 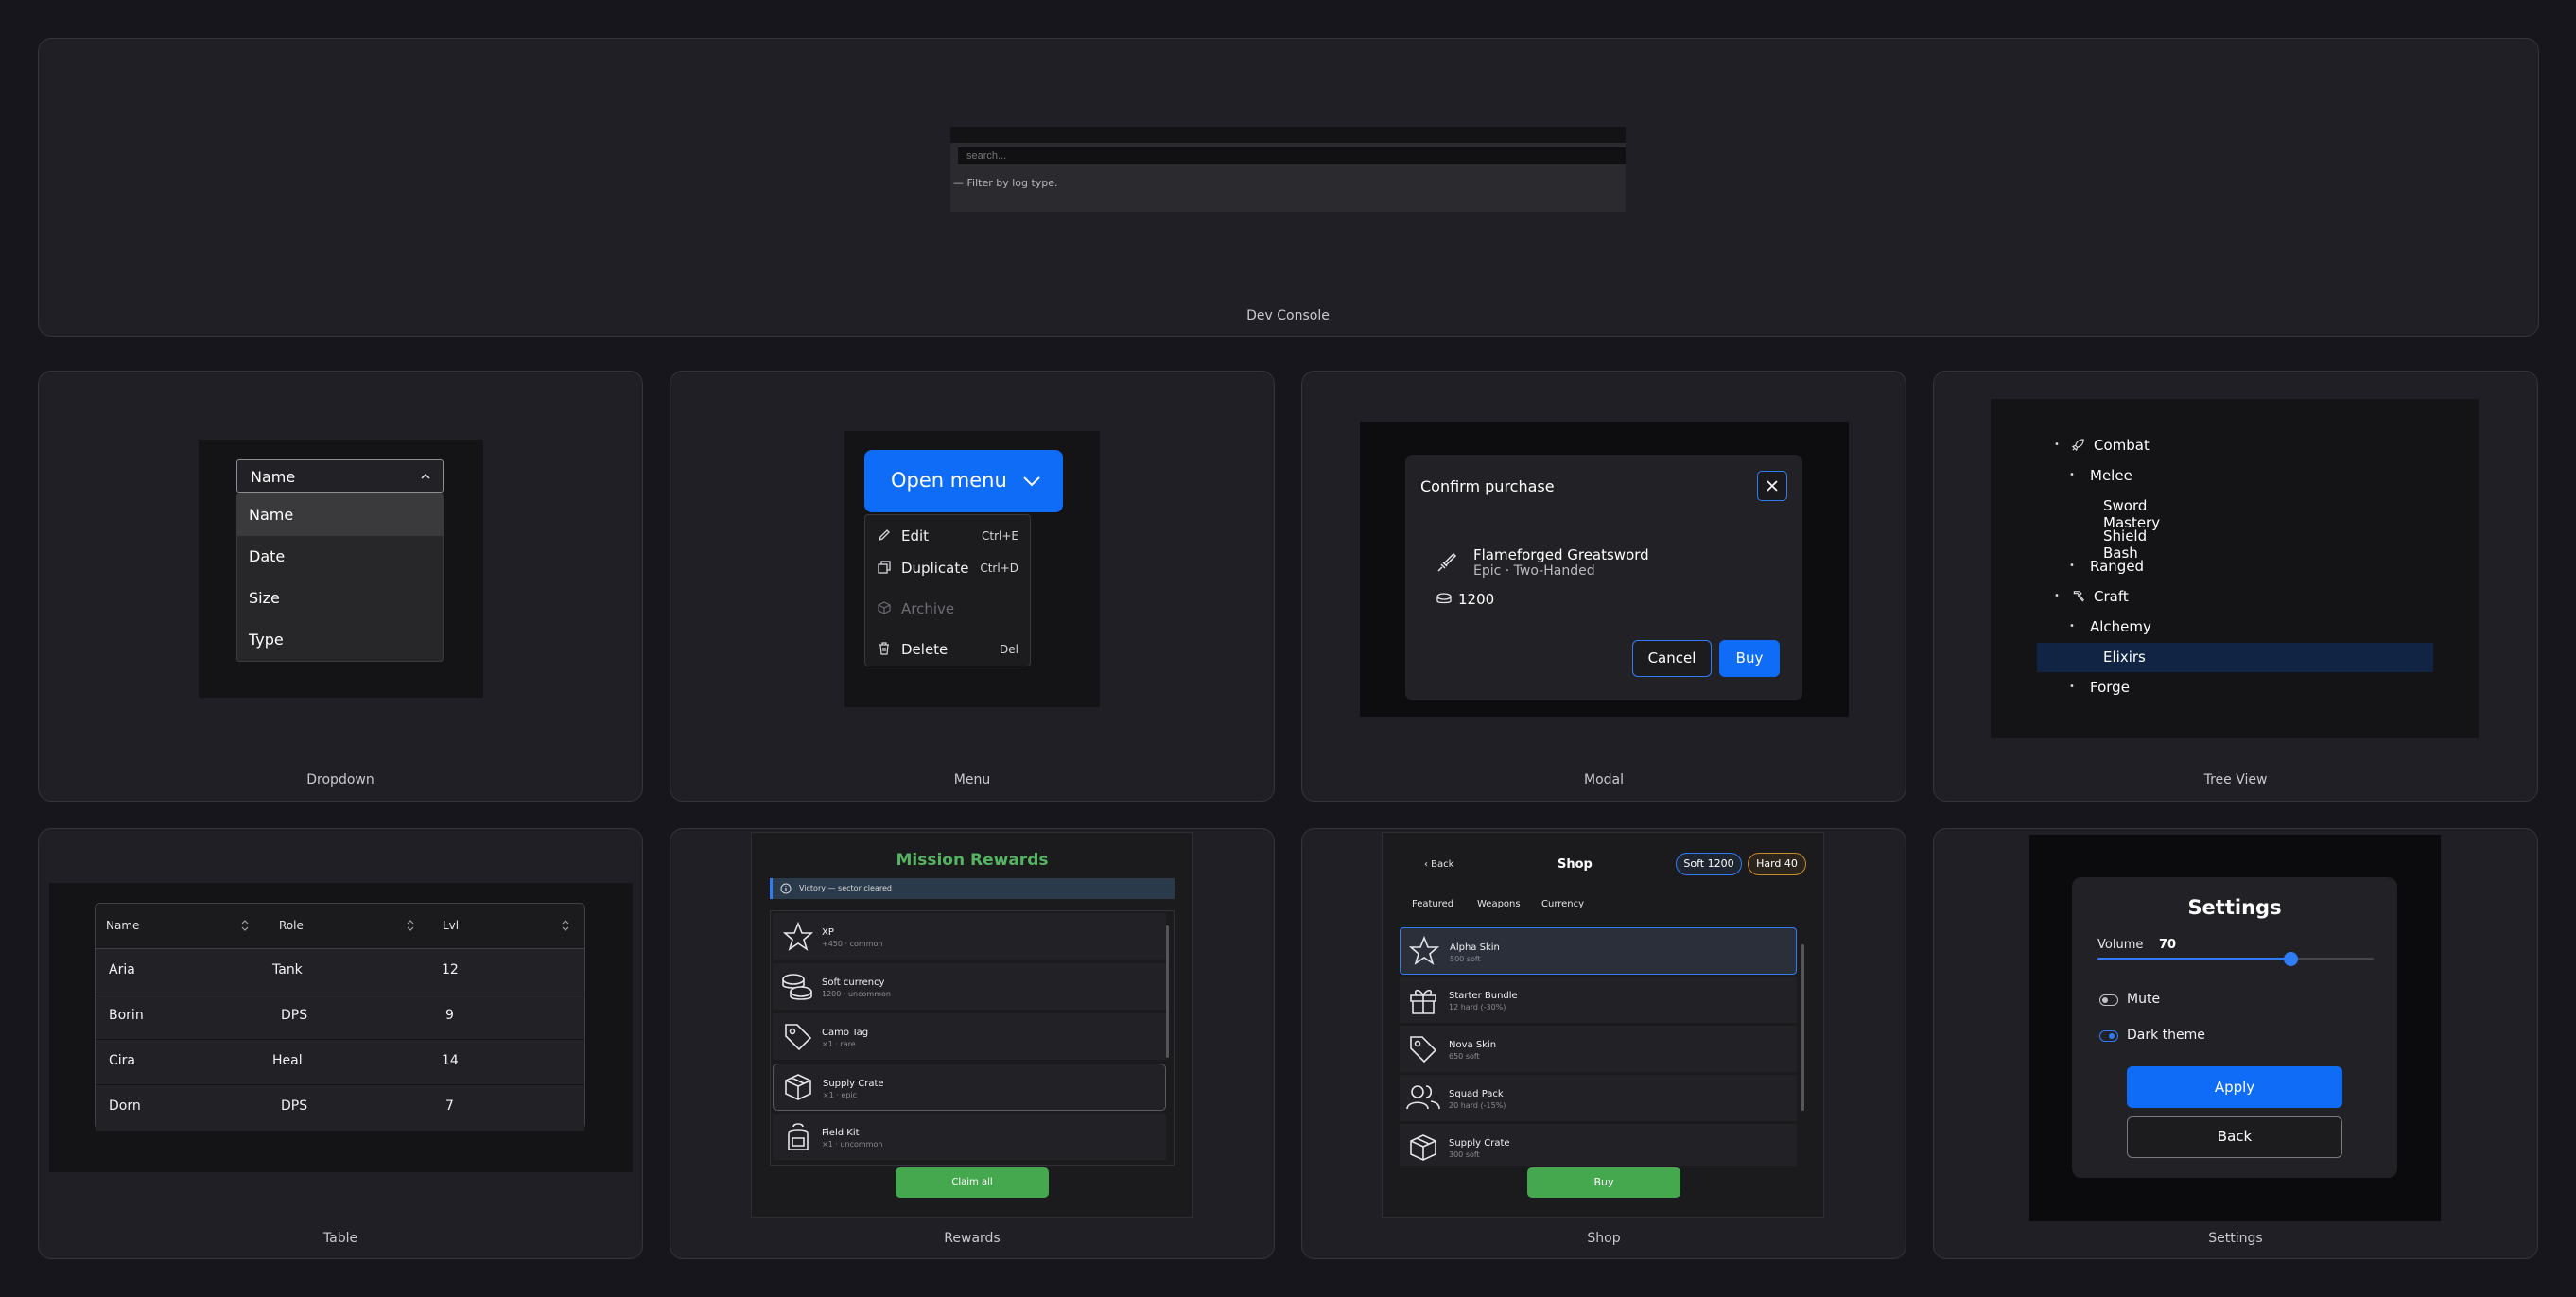 I want to click on dev-console-filter-hint: — Filter by log type., so click(x=1005, y=183).